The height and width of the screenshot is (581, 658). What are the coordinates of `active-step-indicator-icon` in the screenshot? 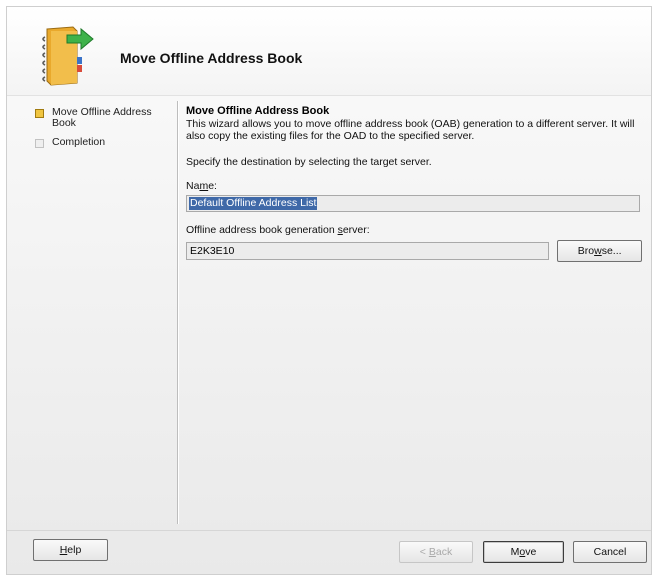 It's located at (39, 113).